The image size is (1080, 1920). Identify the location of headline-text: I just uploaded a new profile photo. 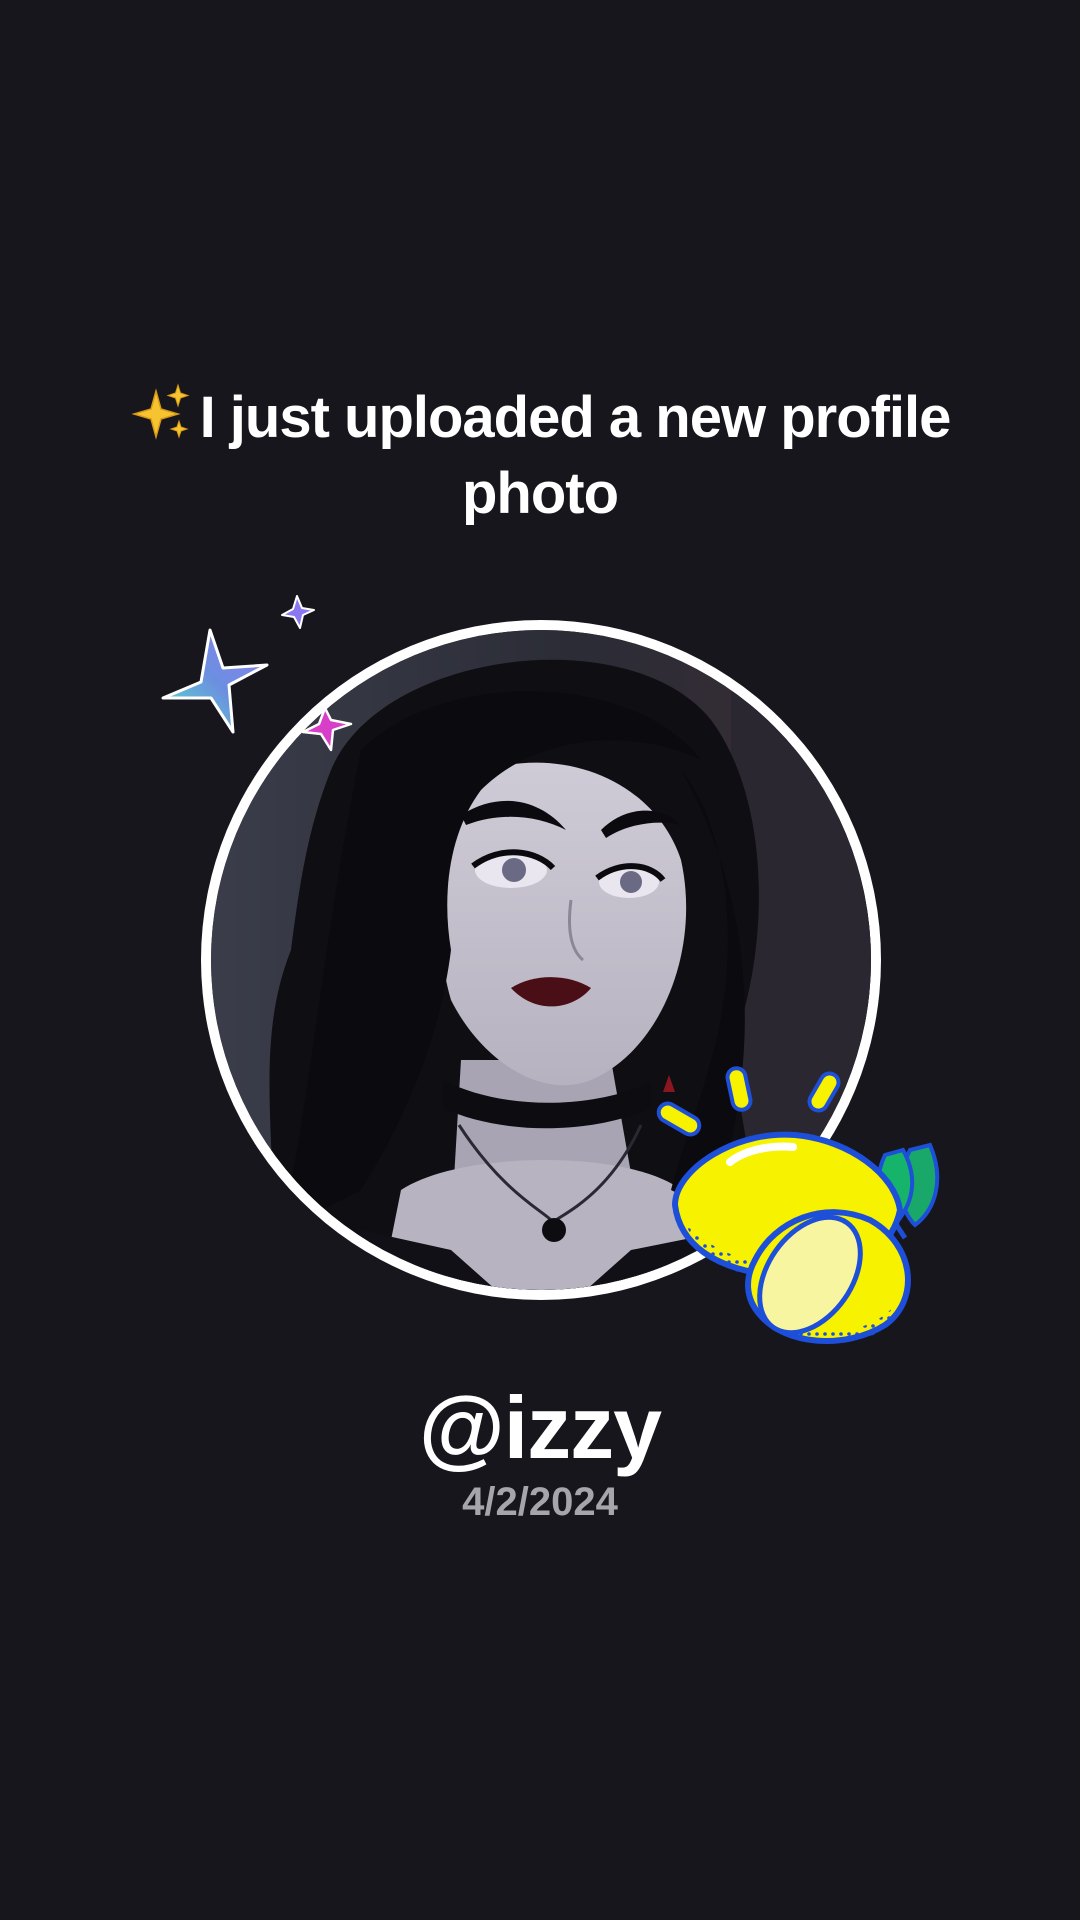
(575, 455).